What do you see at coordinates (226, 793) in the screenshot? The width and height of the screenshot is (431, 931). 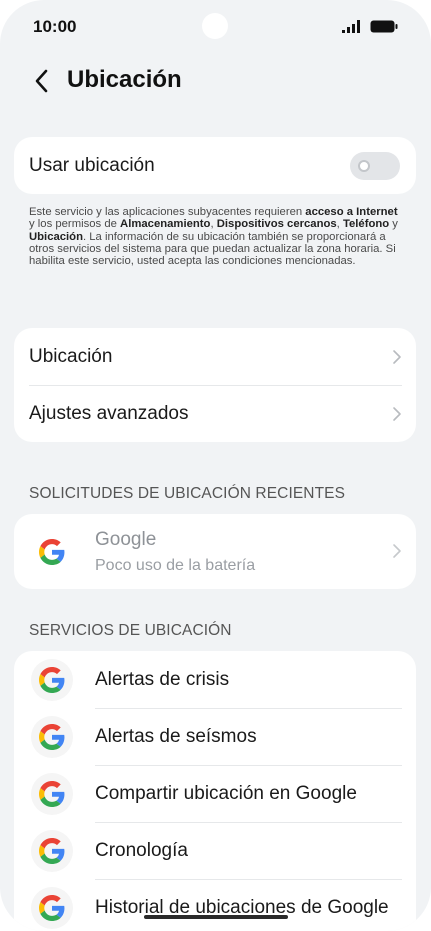 I see `service-item-label: Compartir ubicación en Google` at bounding box center [226, 793].